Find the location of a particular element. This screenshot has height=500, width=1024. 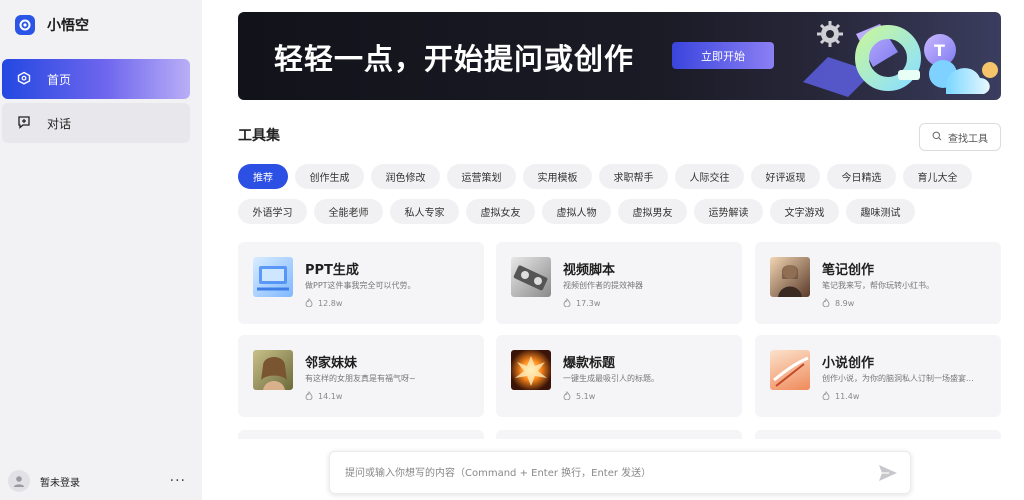

category-chip: 人际交往 is located at coordinates (709, 176).